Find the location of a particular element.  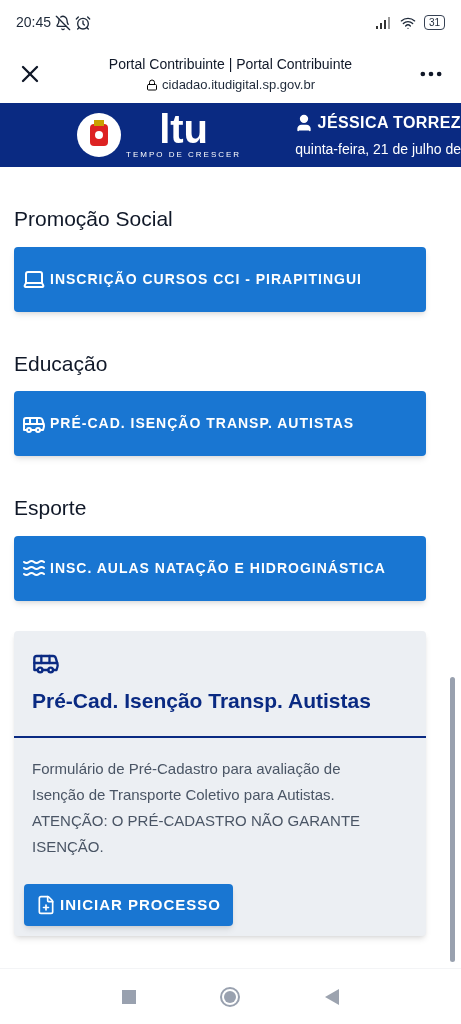

muted-bell-icon is located at coordinates (63, 22).